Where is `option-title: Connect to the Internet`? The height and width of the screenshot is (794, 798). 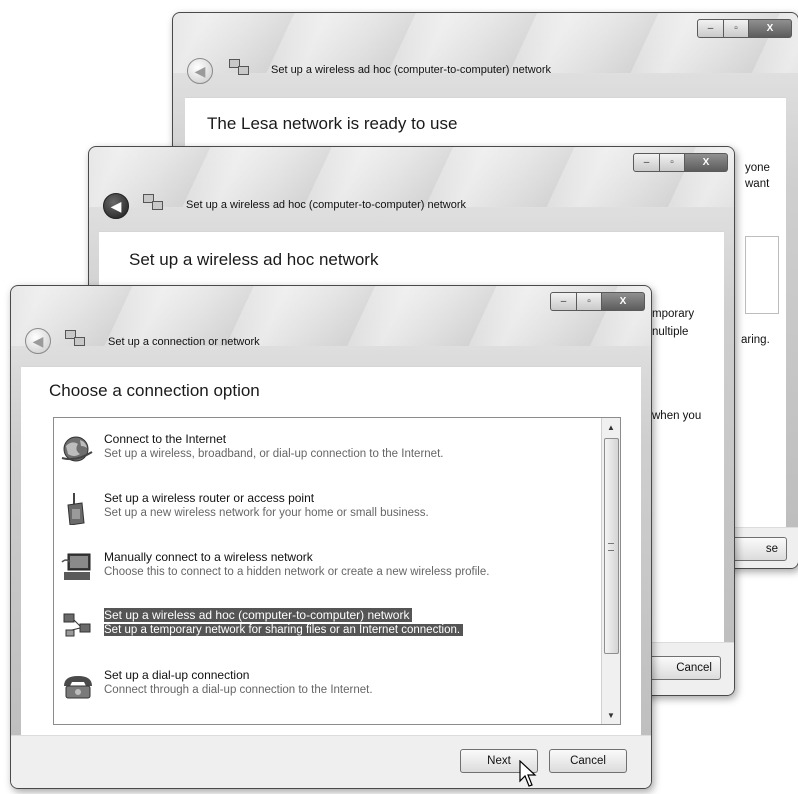
option-title: Connect to the Internet is located at coordinates (165, 439).